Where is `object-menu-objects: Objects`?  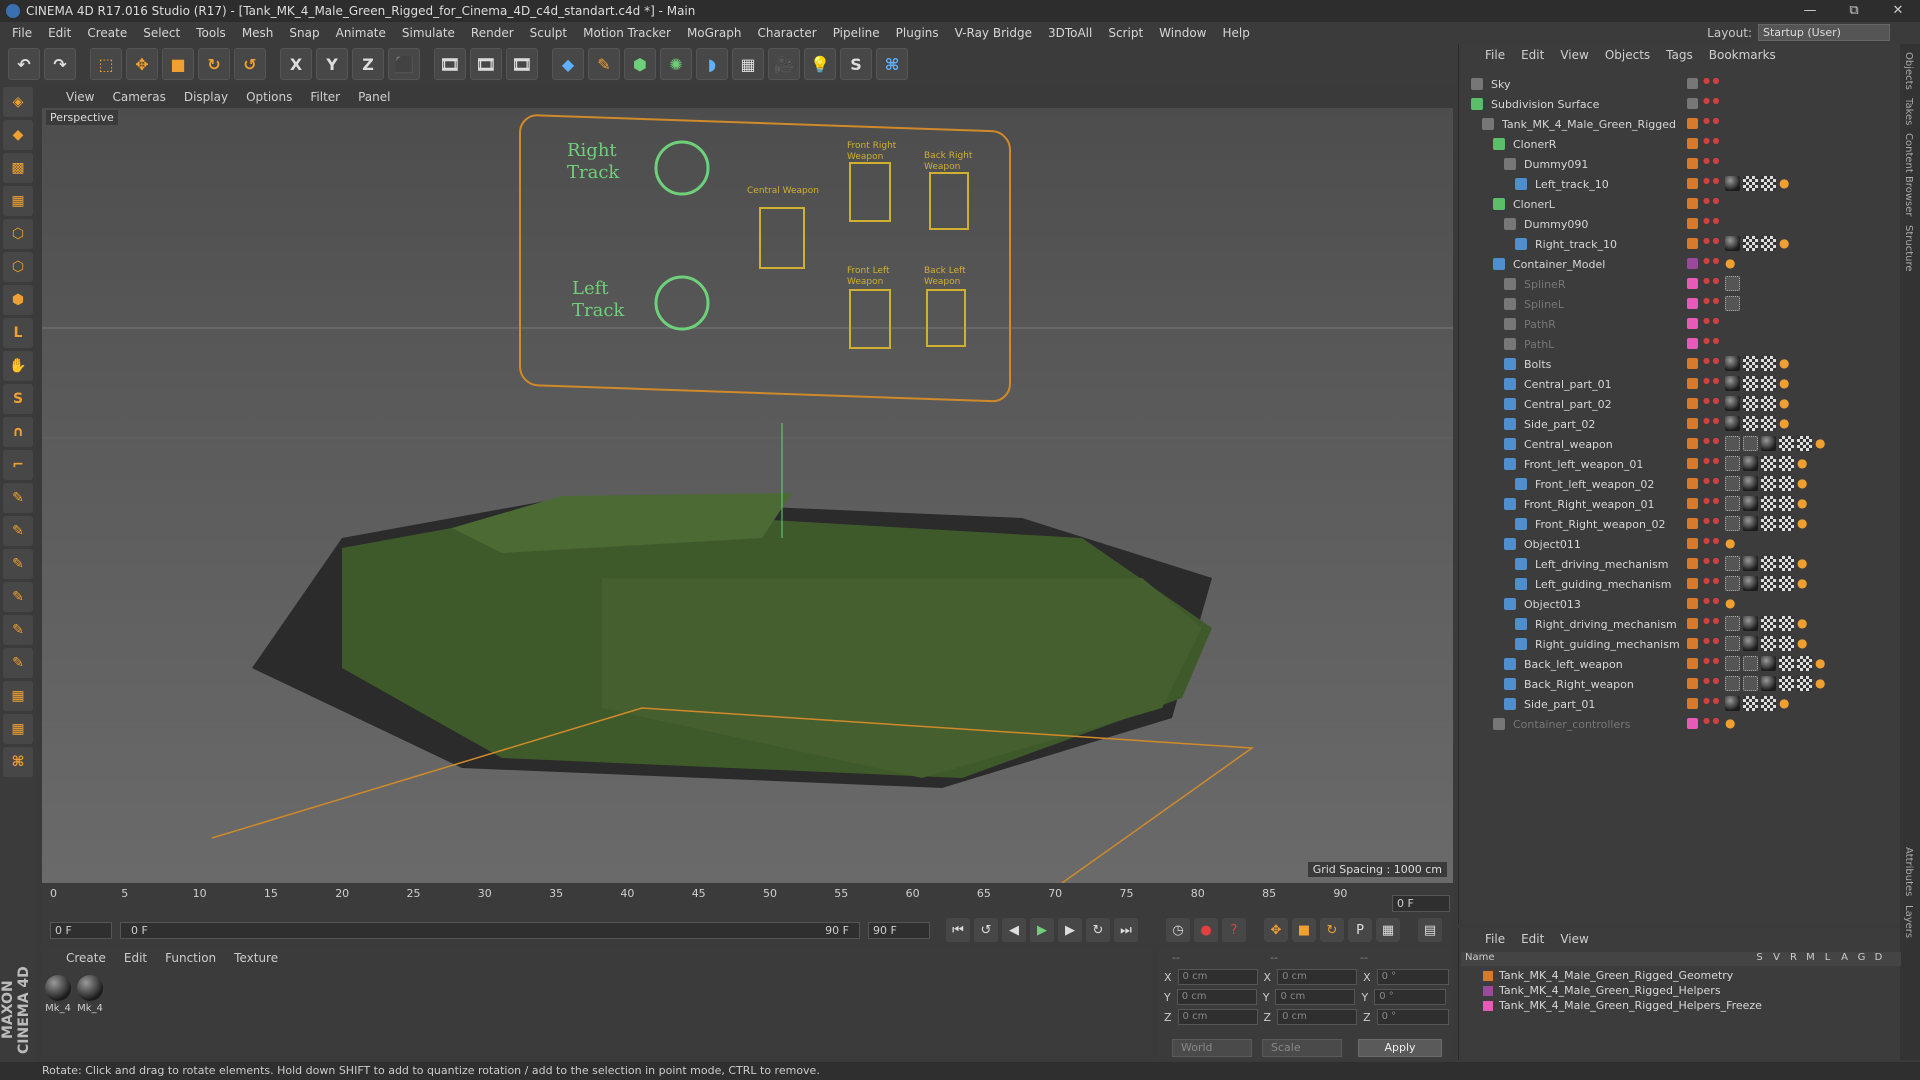
object-menu-objects: Objects is located at coordinates (1627, 57).